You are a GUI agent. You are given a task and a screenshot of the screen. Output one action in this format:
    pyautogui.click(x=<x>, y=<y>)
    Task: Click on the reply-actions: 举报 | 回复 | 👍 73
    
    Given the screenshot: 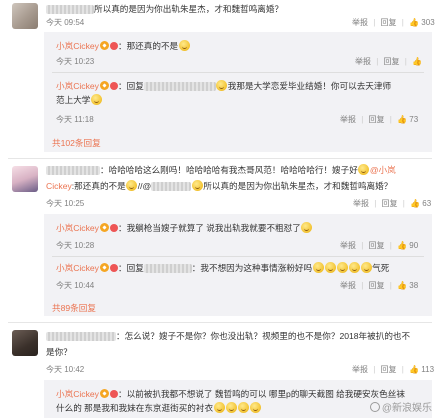 What is the action you would take?
    pyautogui.click(x=379, y=120)
    